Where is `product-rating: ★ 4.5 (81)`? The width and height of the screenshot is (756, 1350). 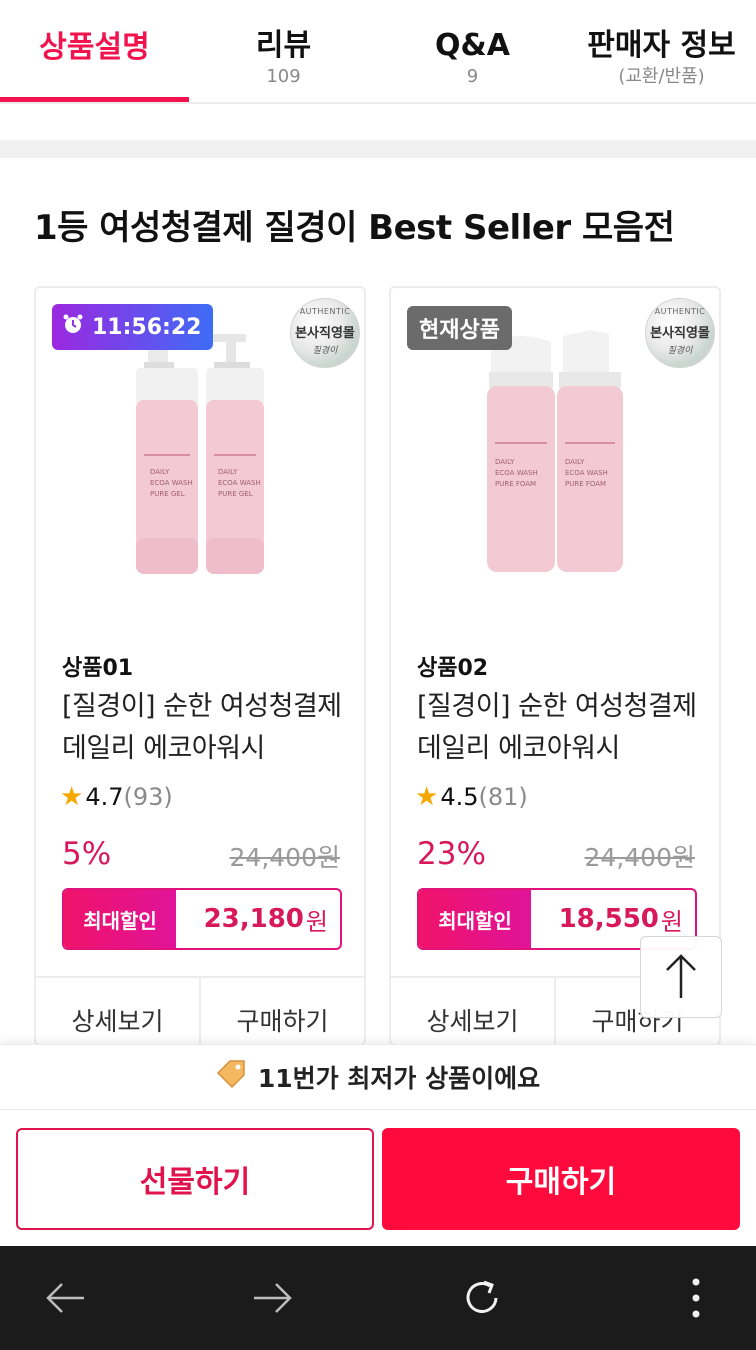 product-rating: ★ 4.5 (81) is located at coordinates (471, 797).